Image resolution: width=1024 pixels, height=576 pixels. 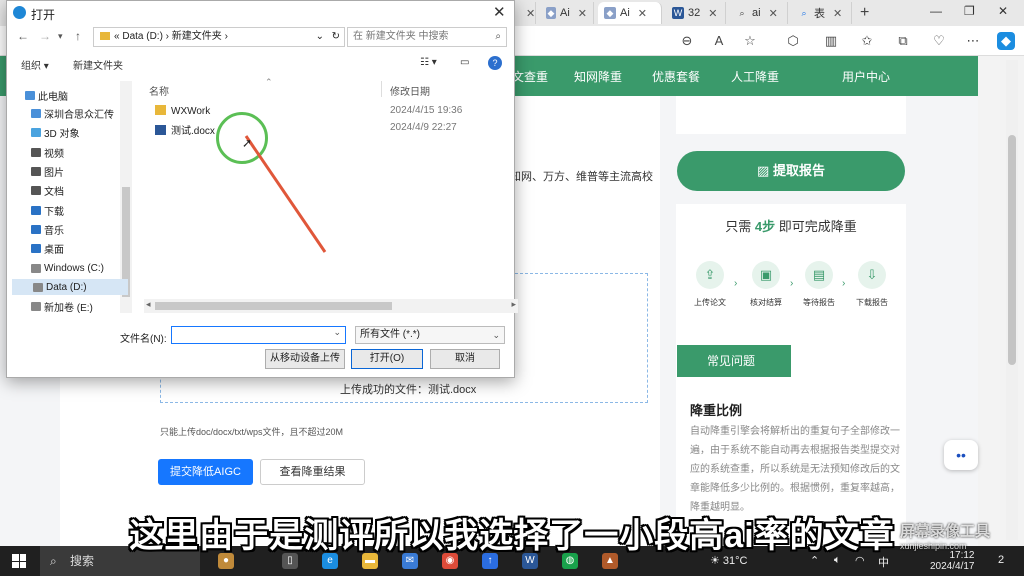 What do you see at coordinates (793, 41) in the screenshot?
I see `extensions-icon: ⬡` at bounding box center [793, 41].